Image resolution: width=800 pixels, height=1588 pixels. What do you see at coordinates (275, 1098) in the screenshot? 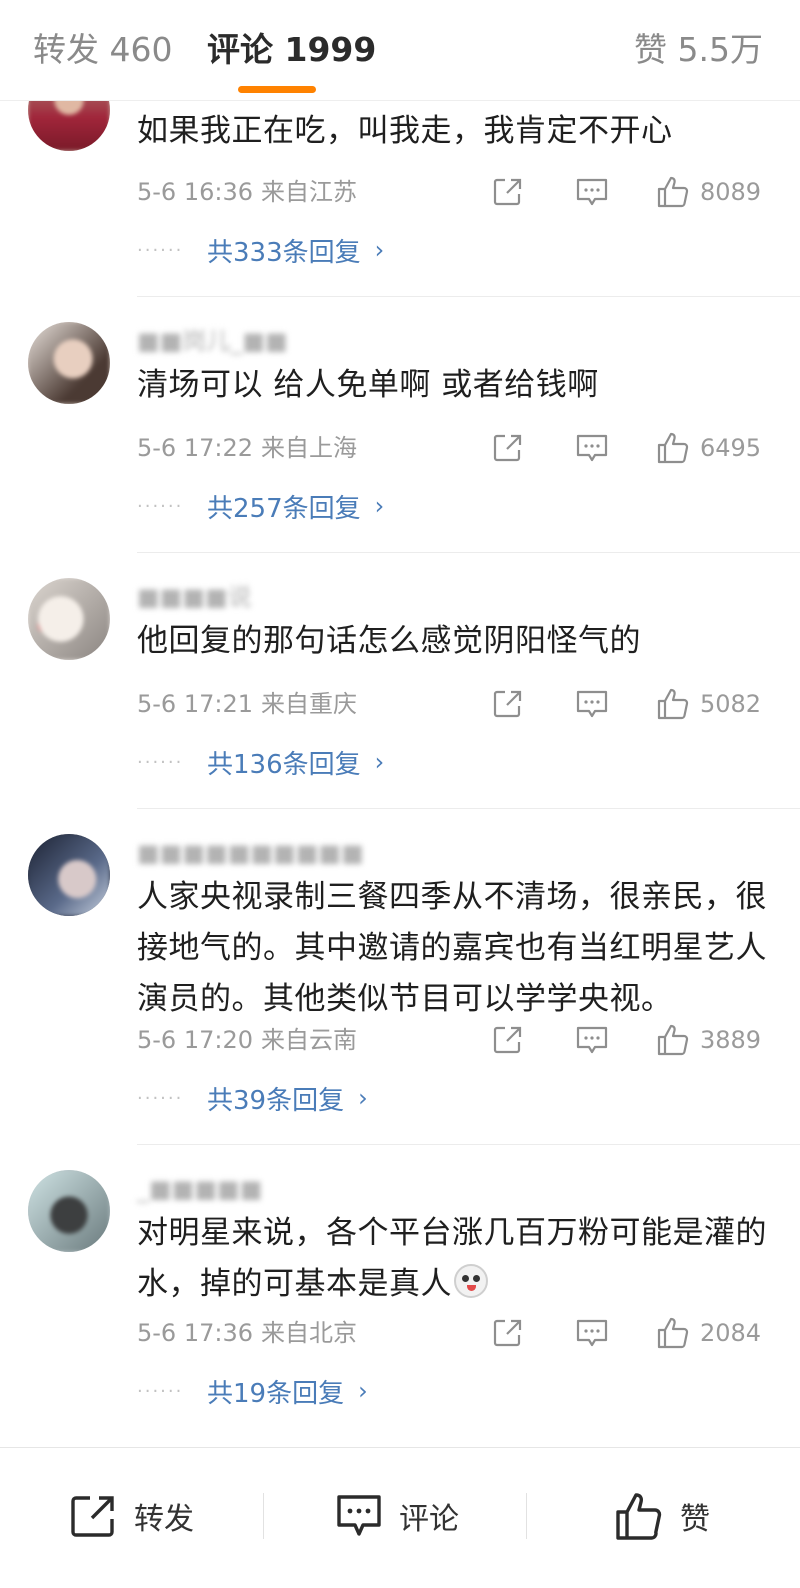
I see `view-replies-link: 共39条回复` at bounding box center [275, 1098].